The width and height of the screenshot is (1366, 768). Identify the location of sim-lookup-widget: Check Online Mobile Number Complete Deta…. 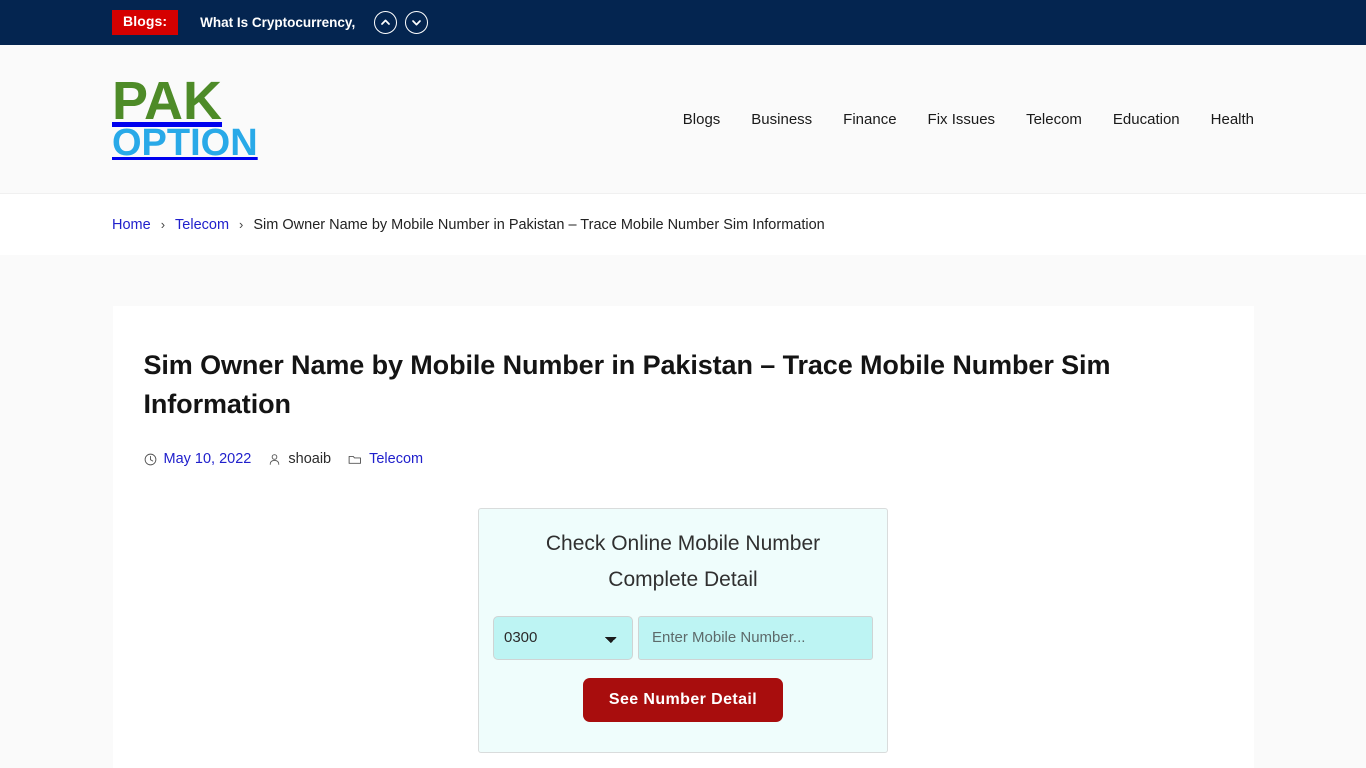
(683, 630).